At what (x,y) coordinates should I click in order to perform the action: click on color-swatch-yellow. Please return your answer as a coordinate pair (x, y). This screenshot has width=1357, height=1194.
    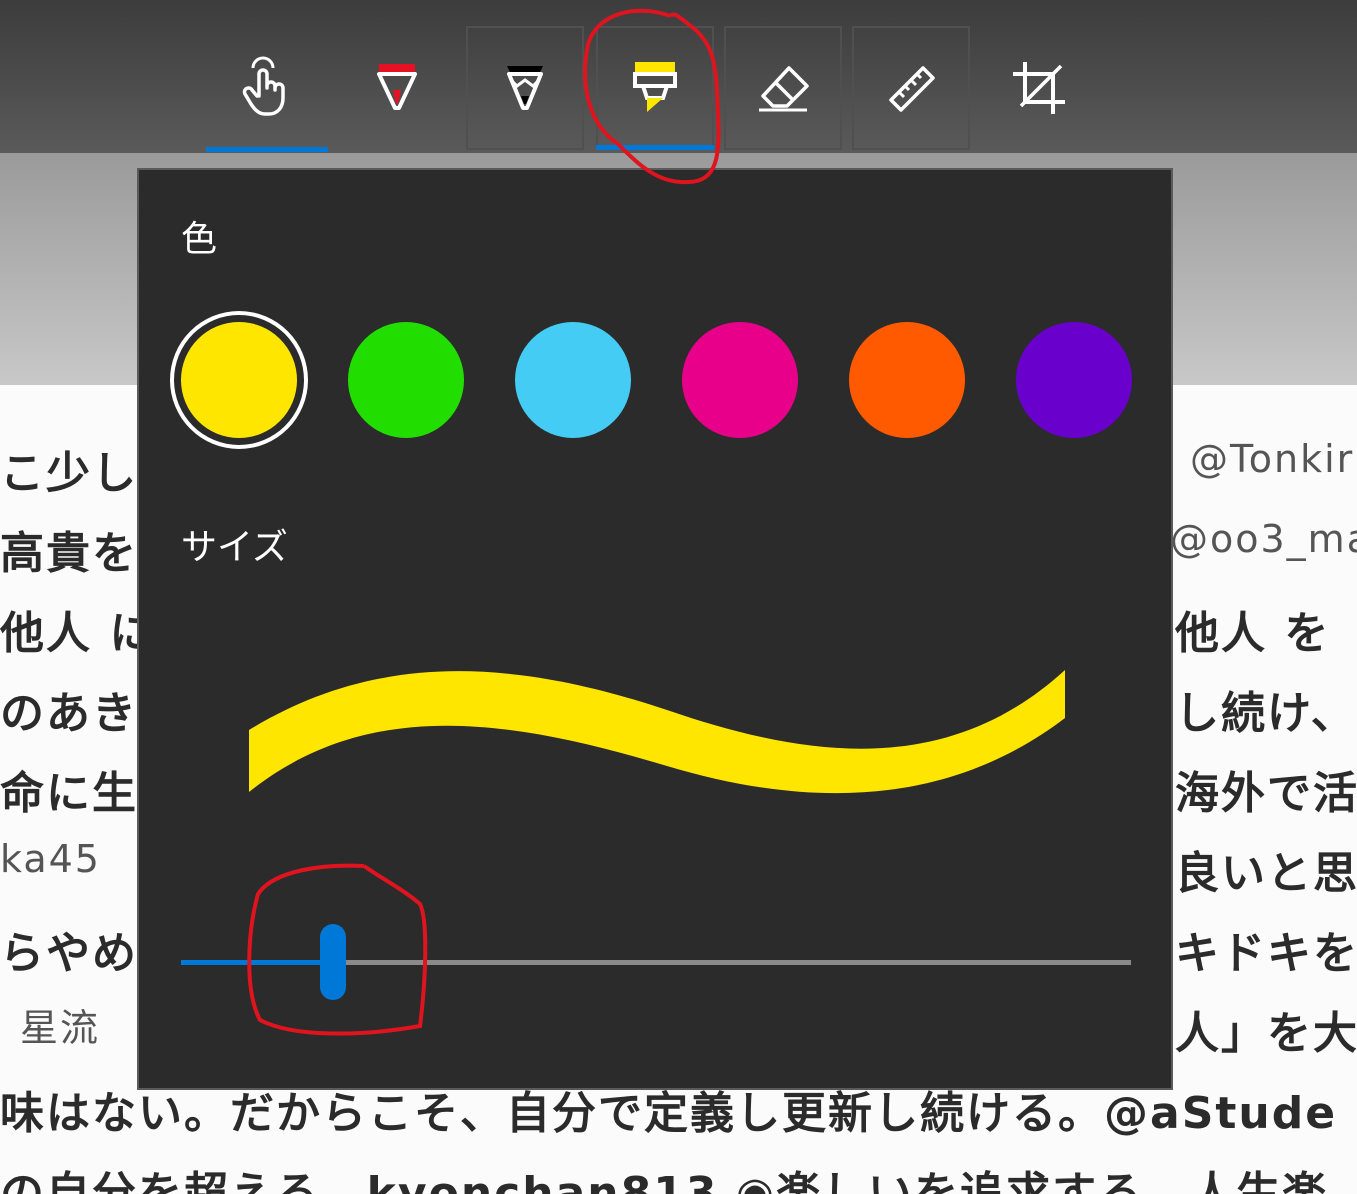
    Looking at the image, I should click on (239, 380).